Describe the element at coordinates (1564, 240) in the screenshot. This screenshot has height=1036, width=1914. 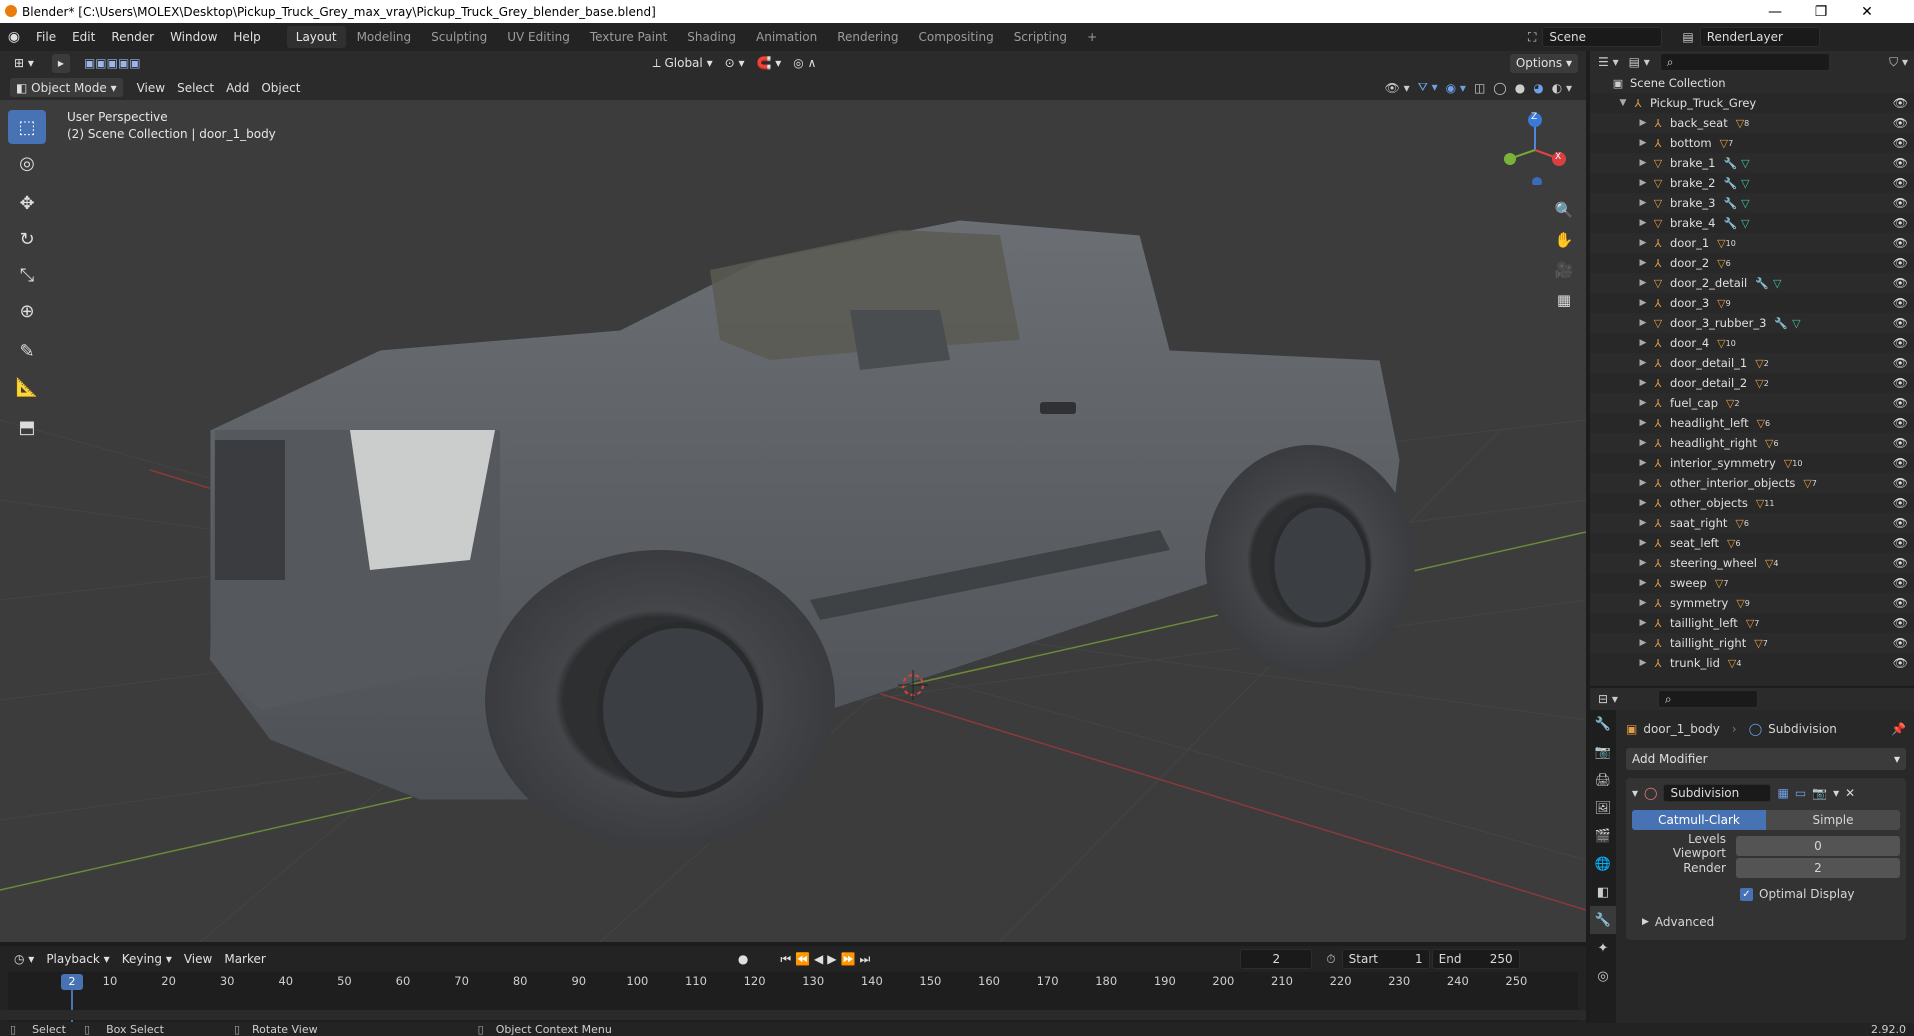
I see `pan-hand-icon: ✋` at that location.